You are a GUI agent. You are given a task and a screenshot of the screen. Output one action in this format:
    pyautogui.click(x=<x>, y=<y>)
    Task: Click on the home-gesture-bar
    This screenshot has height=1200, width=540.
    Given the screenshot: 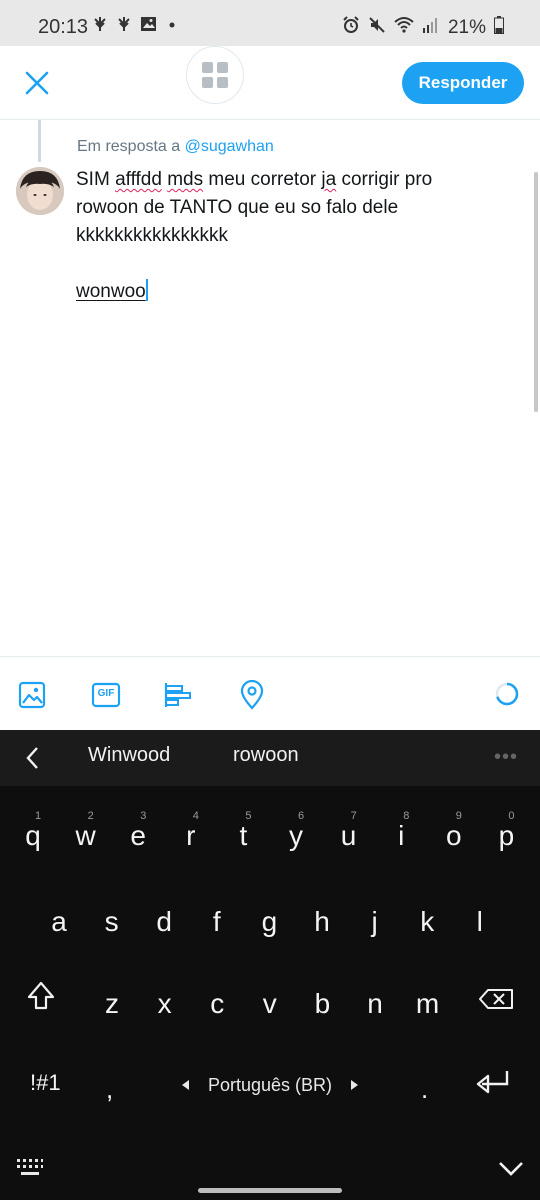 What is the action you would take?
    pyautogui.click(x=270, y=1190)
    